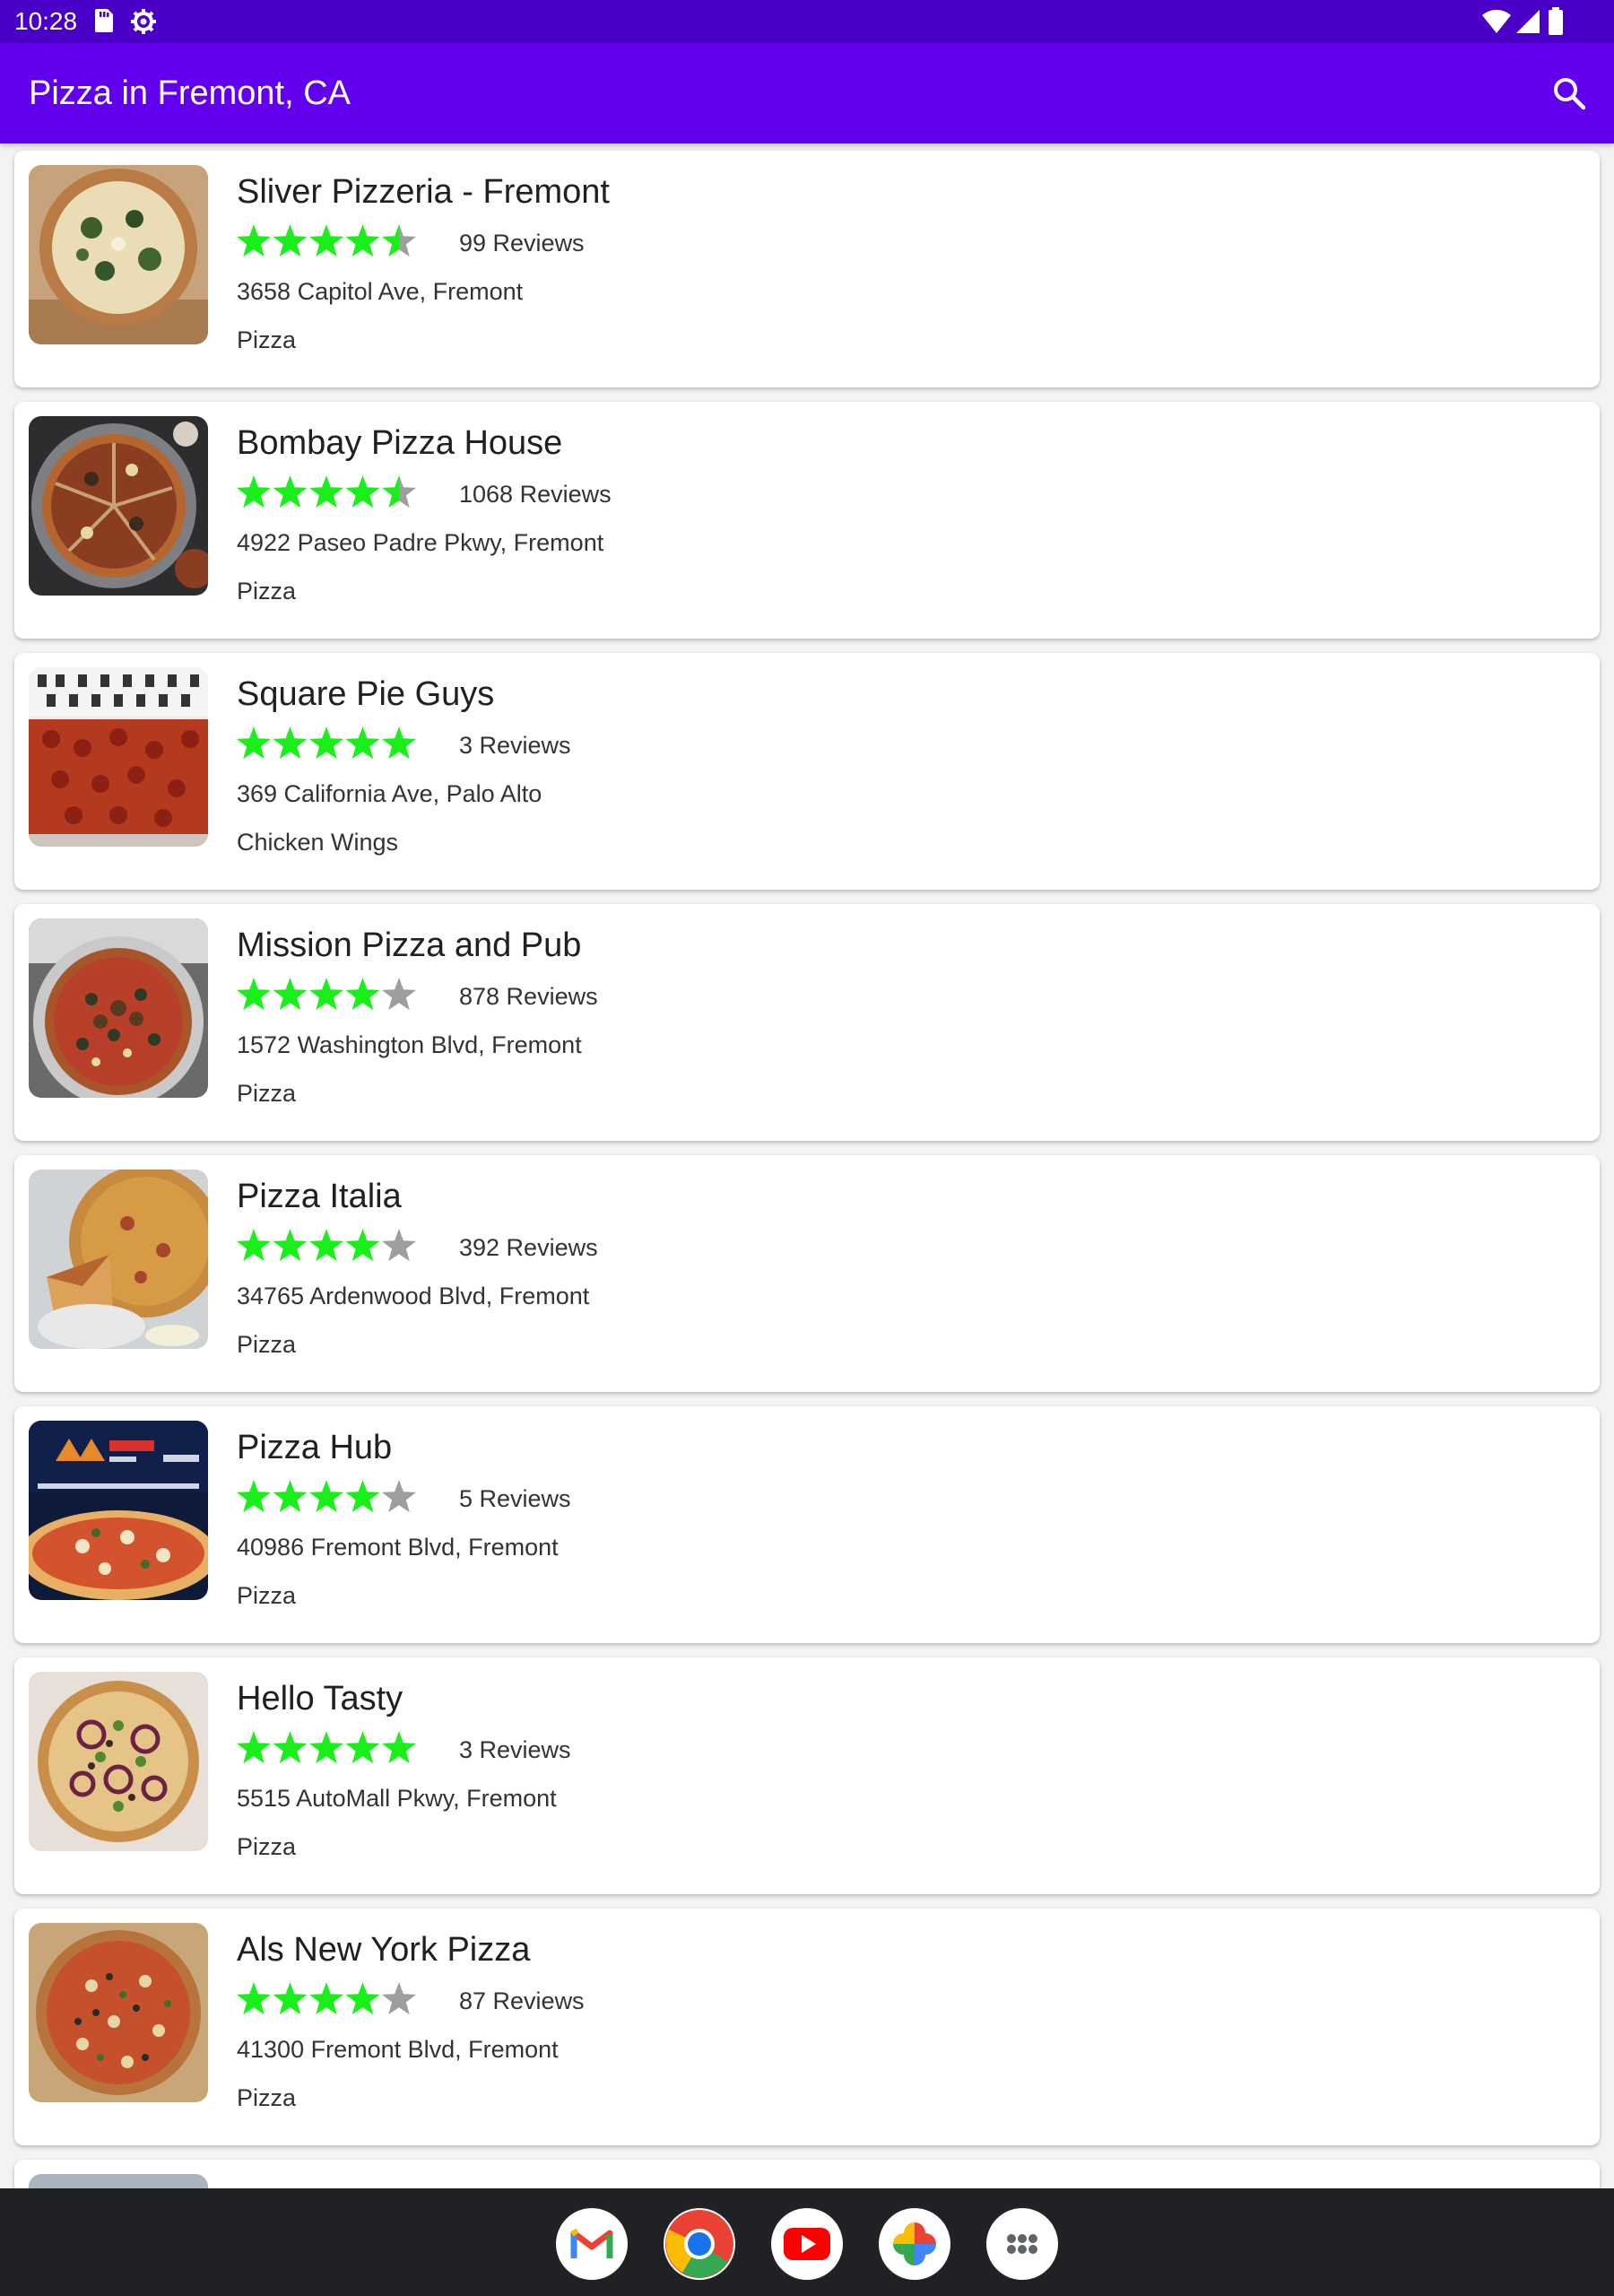 The width and height of the screenshot is (1614, 2296). I want to click on review-count: 1068 Reviews, so click(535, 494).